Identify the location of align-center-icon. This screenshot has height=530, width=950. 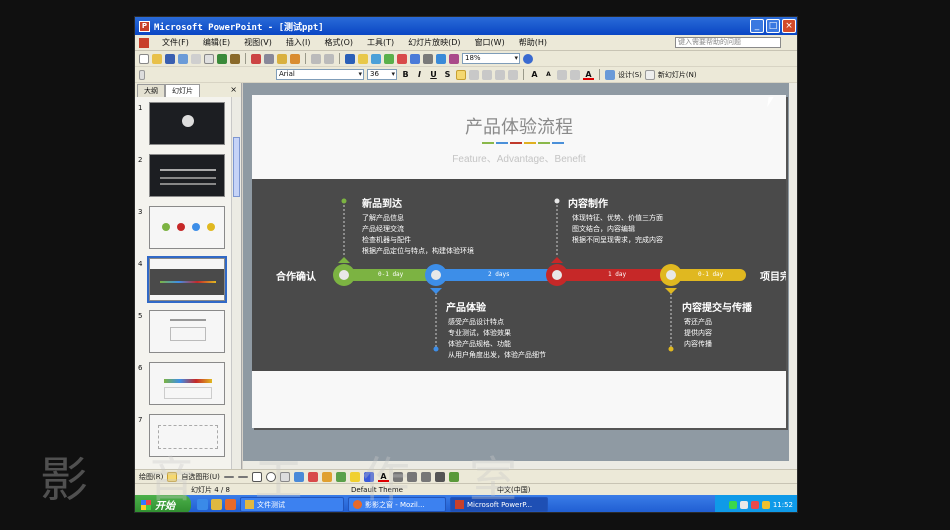
(474, 74).